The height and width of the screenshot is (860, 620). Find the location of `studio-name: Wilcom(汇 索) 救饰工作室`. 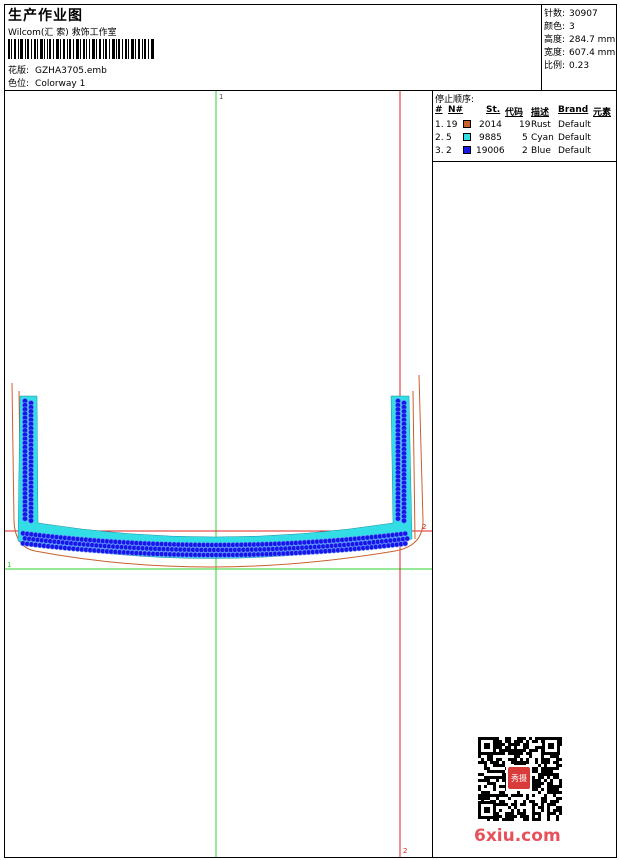

studio-name: Wilcom(汇 索) 救饰工作室 is located at coordinates (62, 33).